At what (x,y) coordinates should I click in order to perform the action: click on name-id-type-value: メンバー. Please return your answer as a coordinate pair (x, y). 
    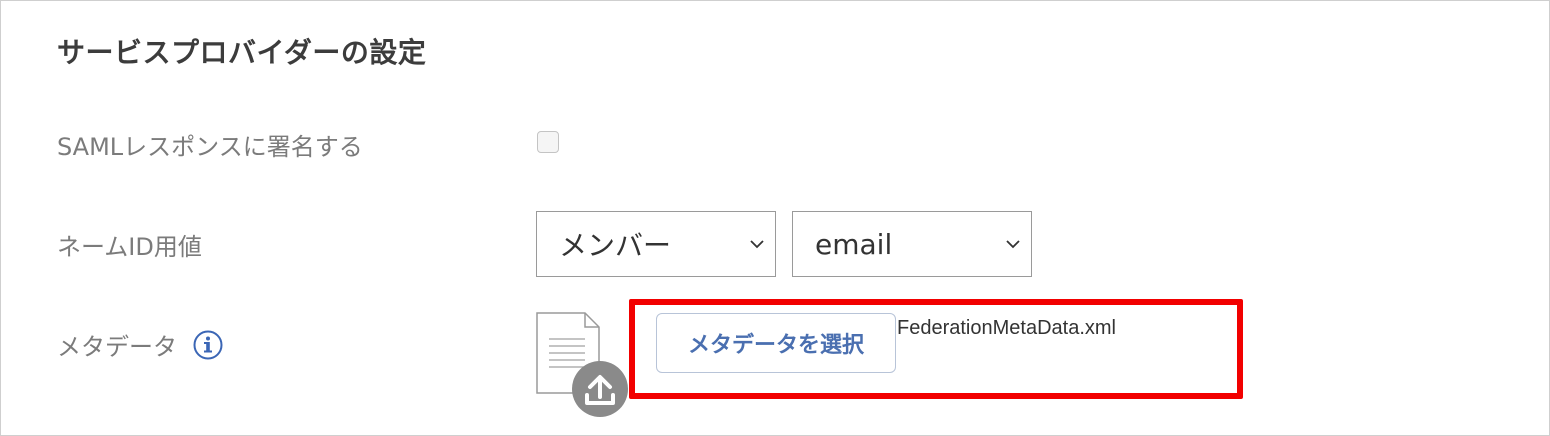
    Looking at the image, I should click on (615, 245).